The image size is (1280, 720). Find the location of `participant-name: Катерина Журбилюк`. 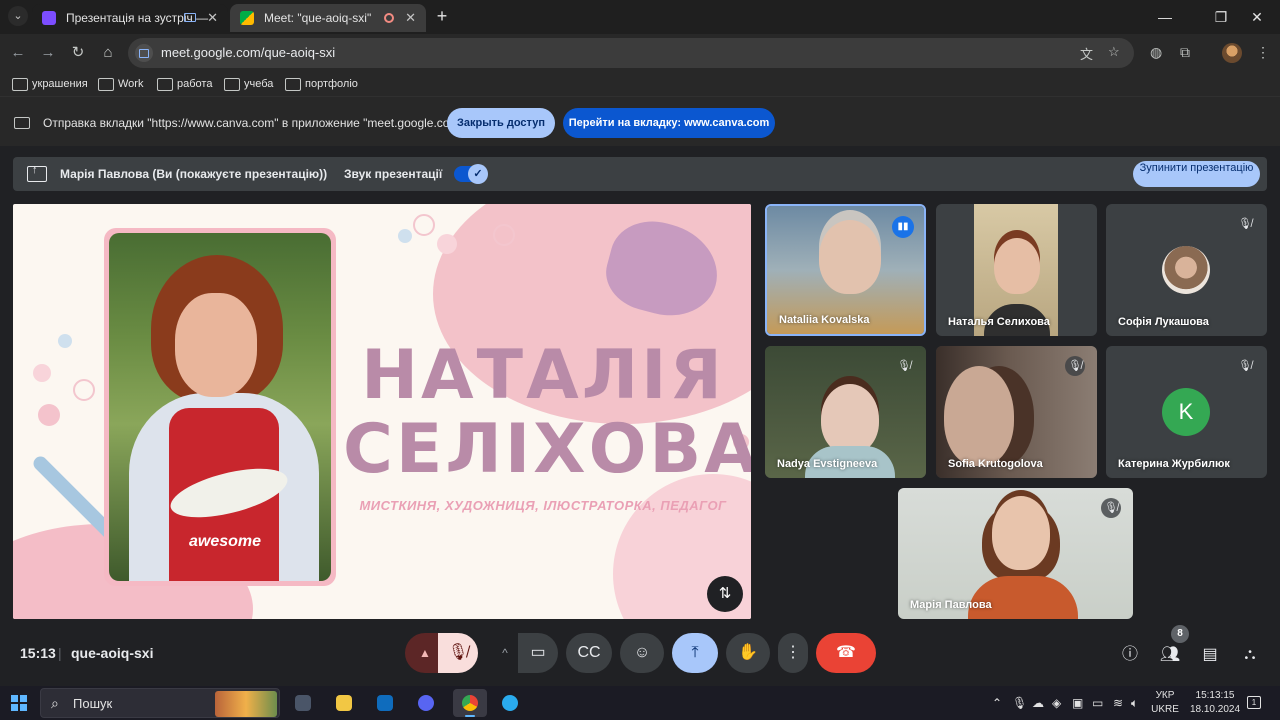

participant-name: Катерина Журбилюк is located at coordinates (1174, 464).